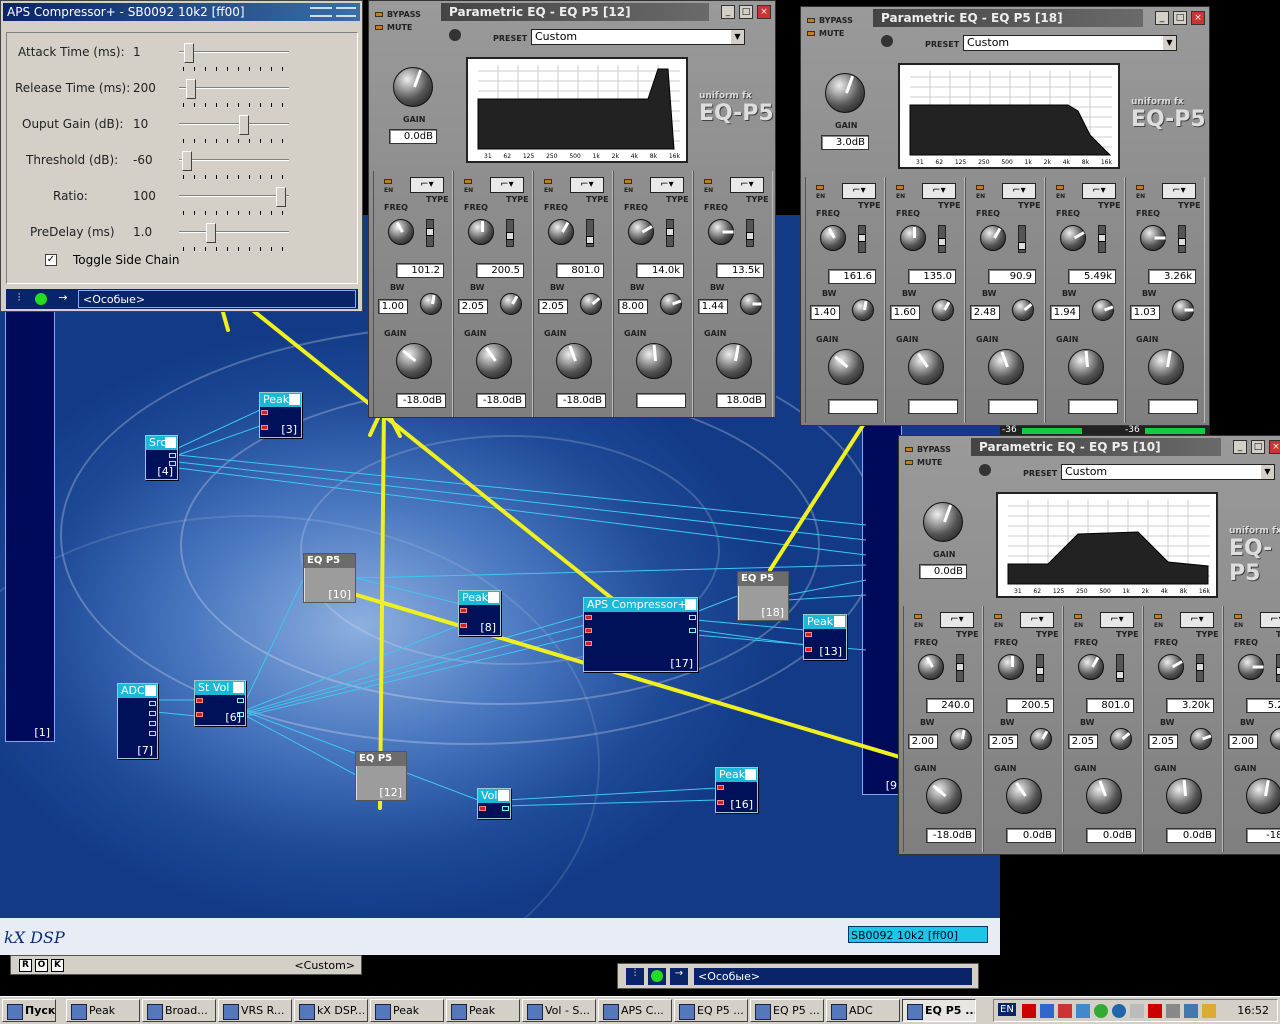  I want to click on chevron-down-icon: ▼, so click(1267, 472).